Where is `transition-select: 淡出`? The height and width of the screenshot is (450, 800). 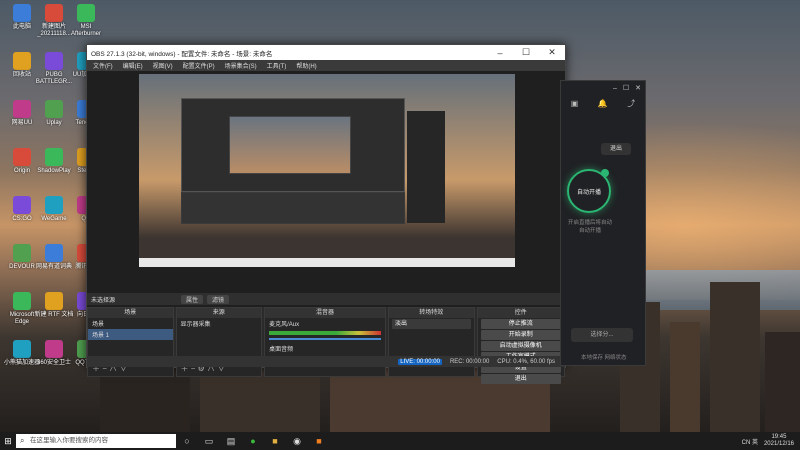 transition-select: 淡出 is located at coordinates (431, 324).